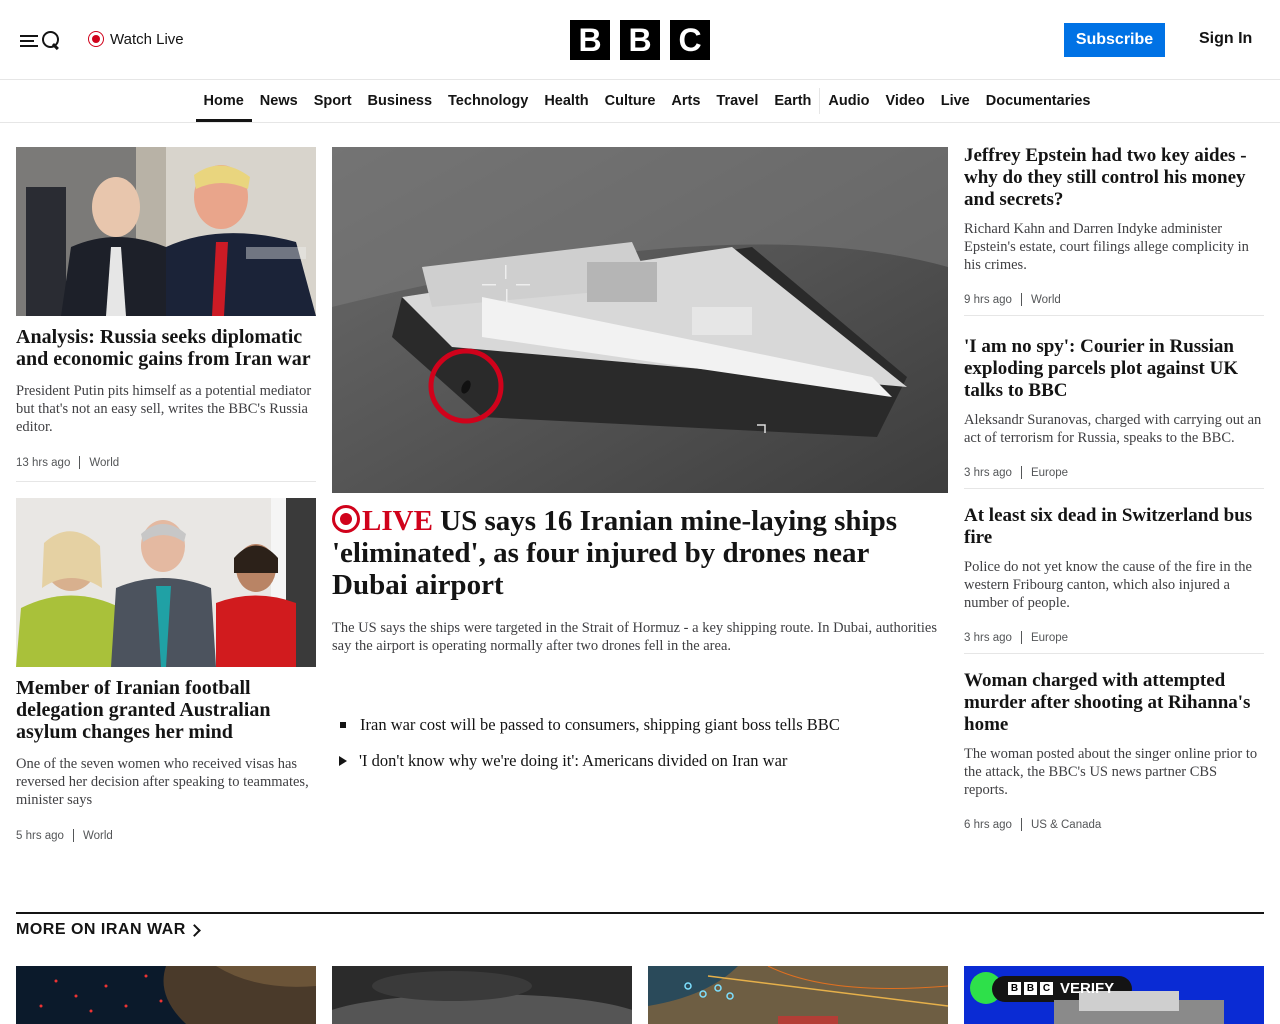 Image resolution: width=1280 pixels, height=1024 pixels. What do you see at coordinates (988, 299) in the screenshot?
I see `story-time: 9 hrs ago` at bounding box center [988, 299].